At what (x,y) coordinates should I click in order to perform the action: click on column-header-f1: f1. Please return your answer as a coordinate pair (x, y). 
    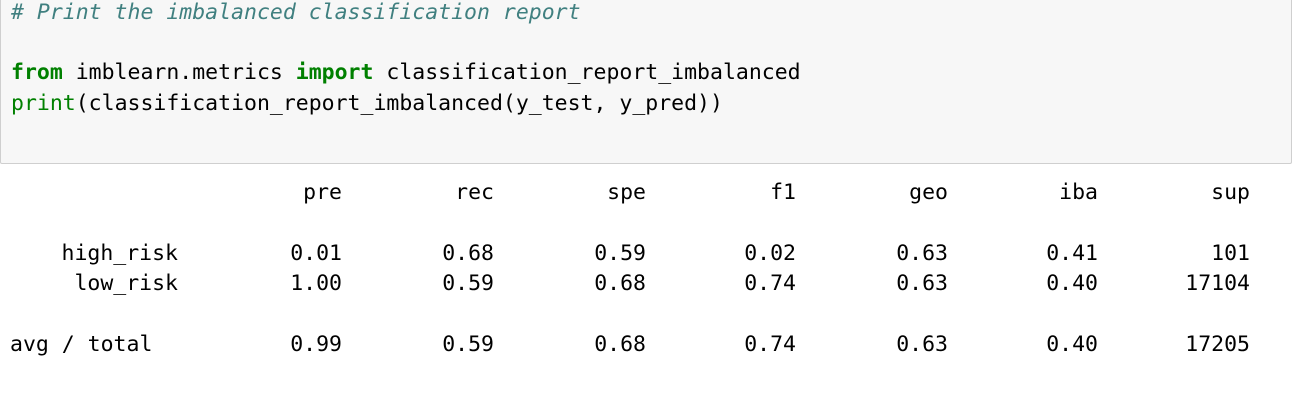
    Looking at the image, I should click on (783, 192).